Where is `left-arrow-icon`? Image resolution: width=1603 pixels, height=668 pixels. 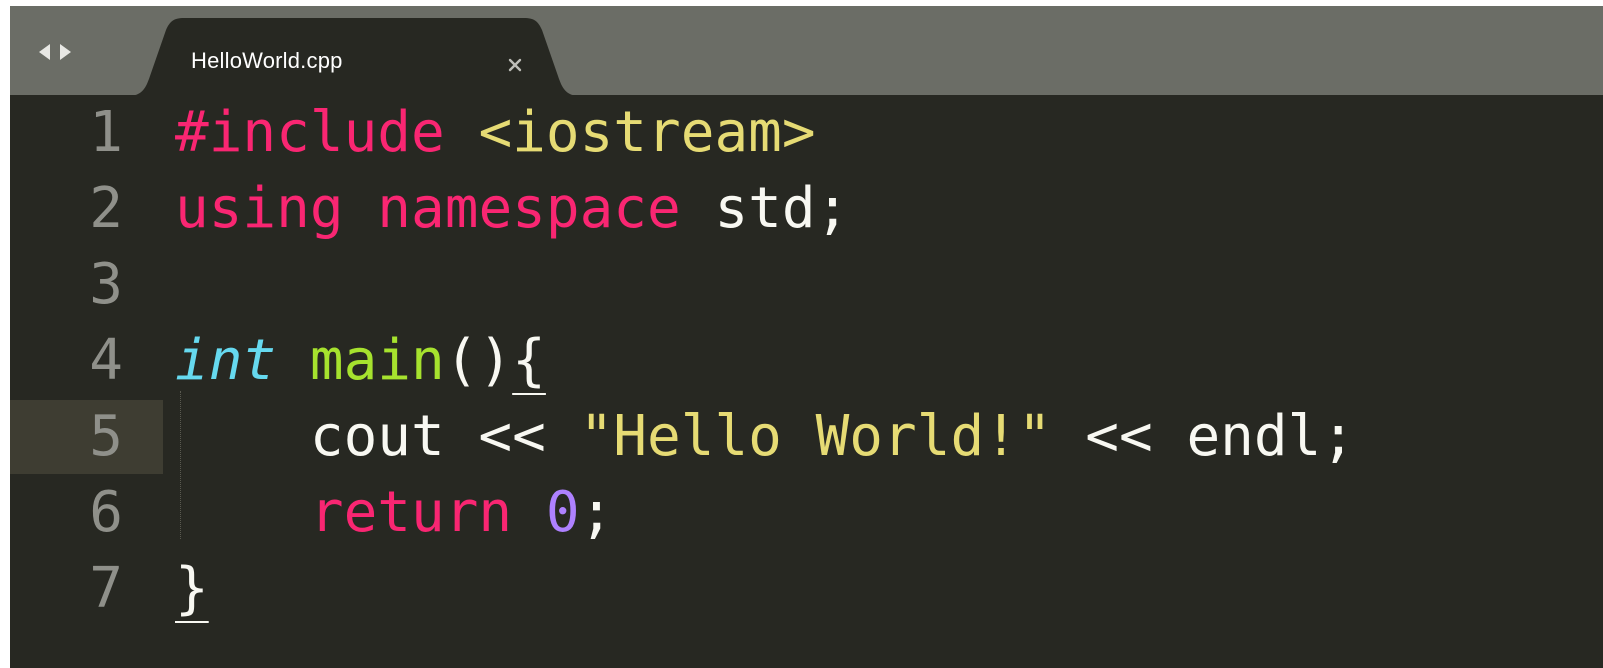 left-arrow-icon is located at coordinates (45, 54).